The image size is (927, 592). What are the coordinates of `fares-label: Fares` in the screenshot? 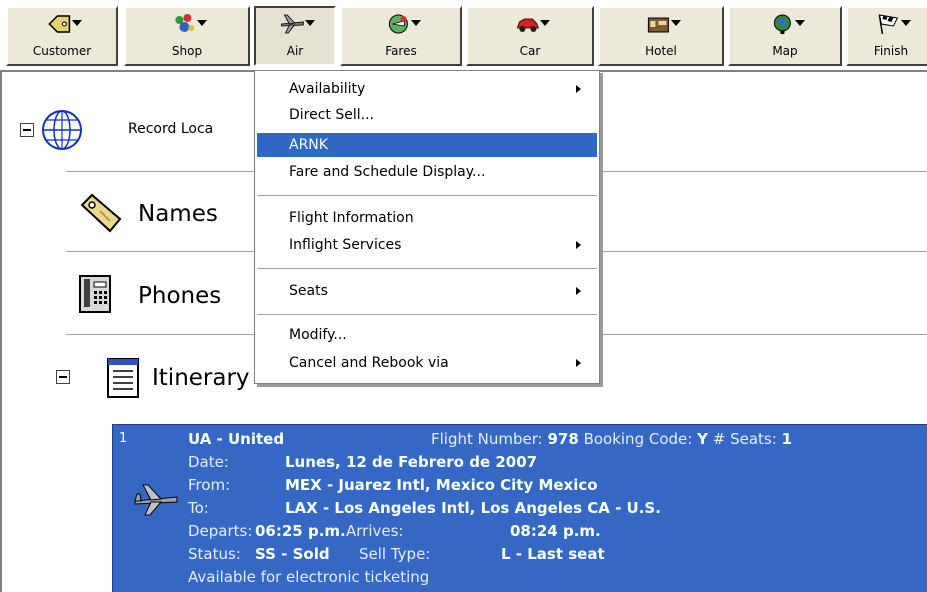 It's located at (401, 51).